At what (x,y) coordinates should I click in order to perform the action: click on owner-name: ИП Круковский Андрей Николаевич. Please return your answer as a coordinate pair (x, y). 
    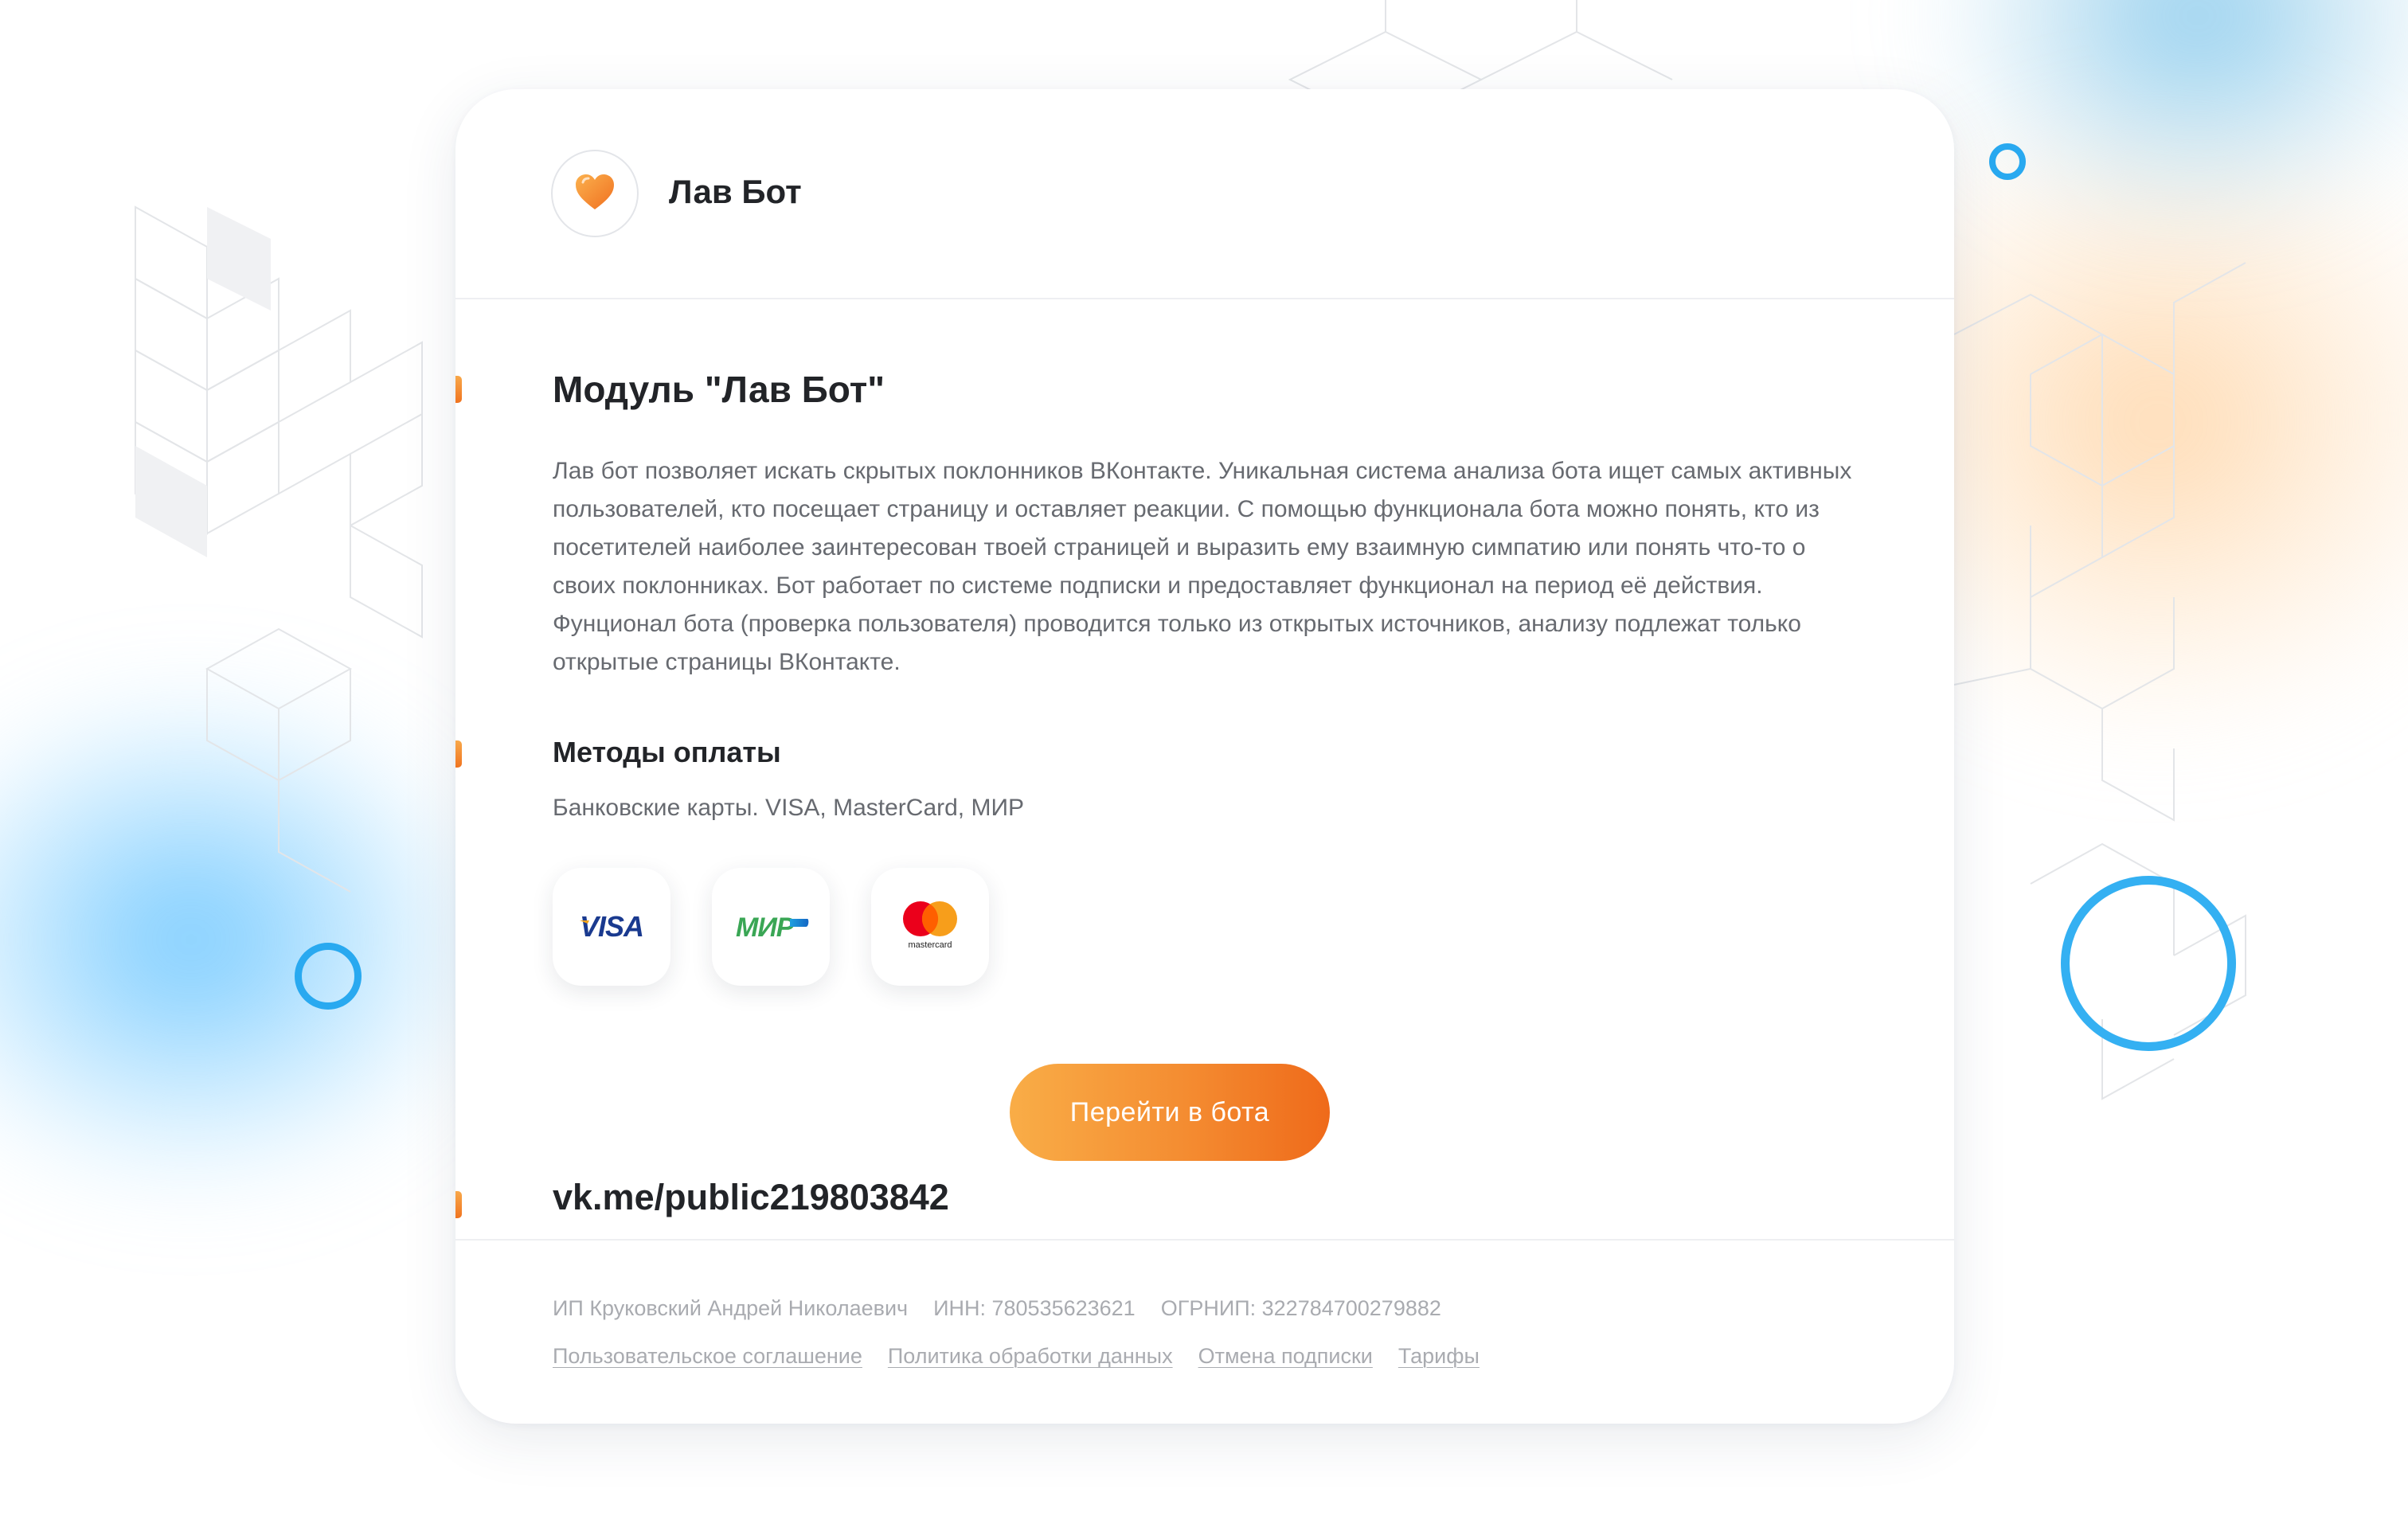
    Looking at the image, I should click on (731, 1308).